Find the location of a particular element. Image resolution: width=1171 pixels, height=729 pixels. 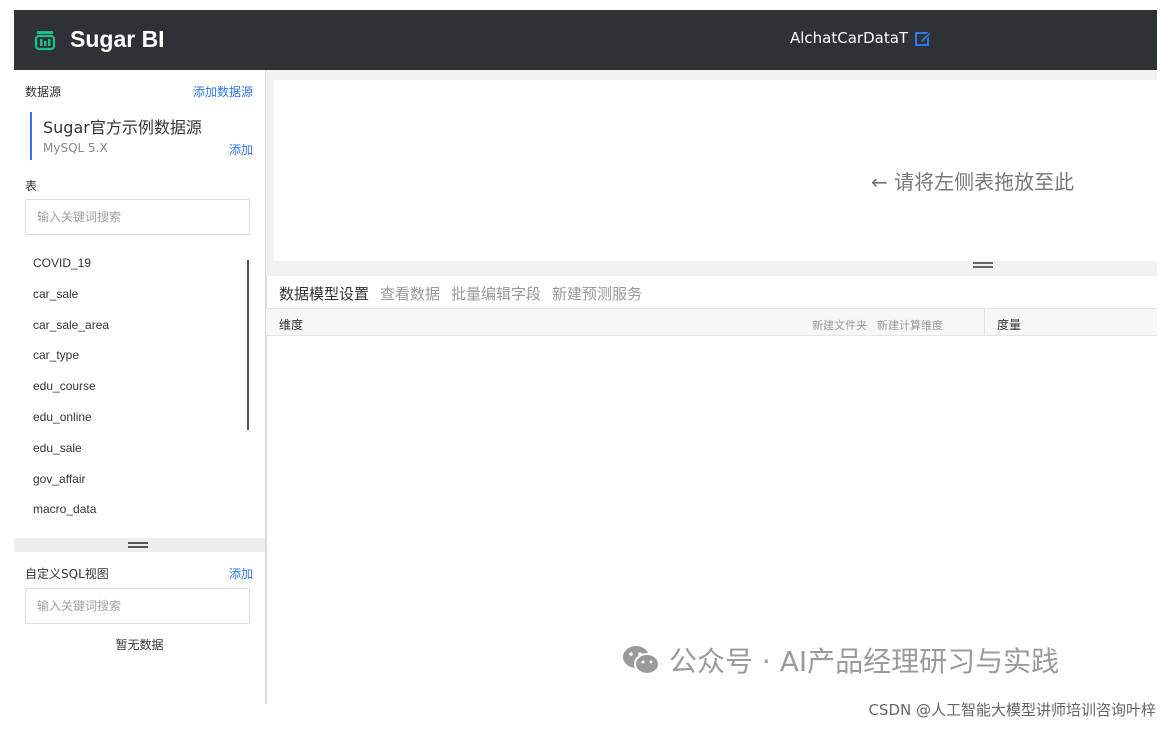

tab-new-prediction-service: 新建预测服务 is located at coordinates (597, 293).